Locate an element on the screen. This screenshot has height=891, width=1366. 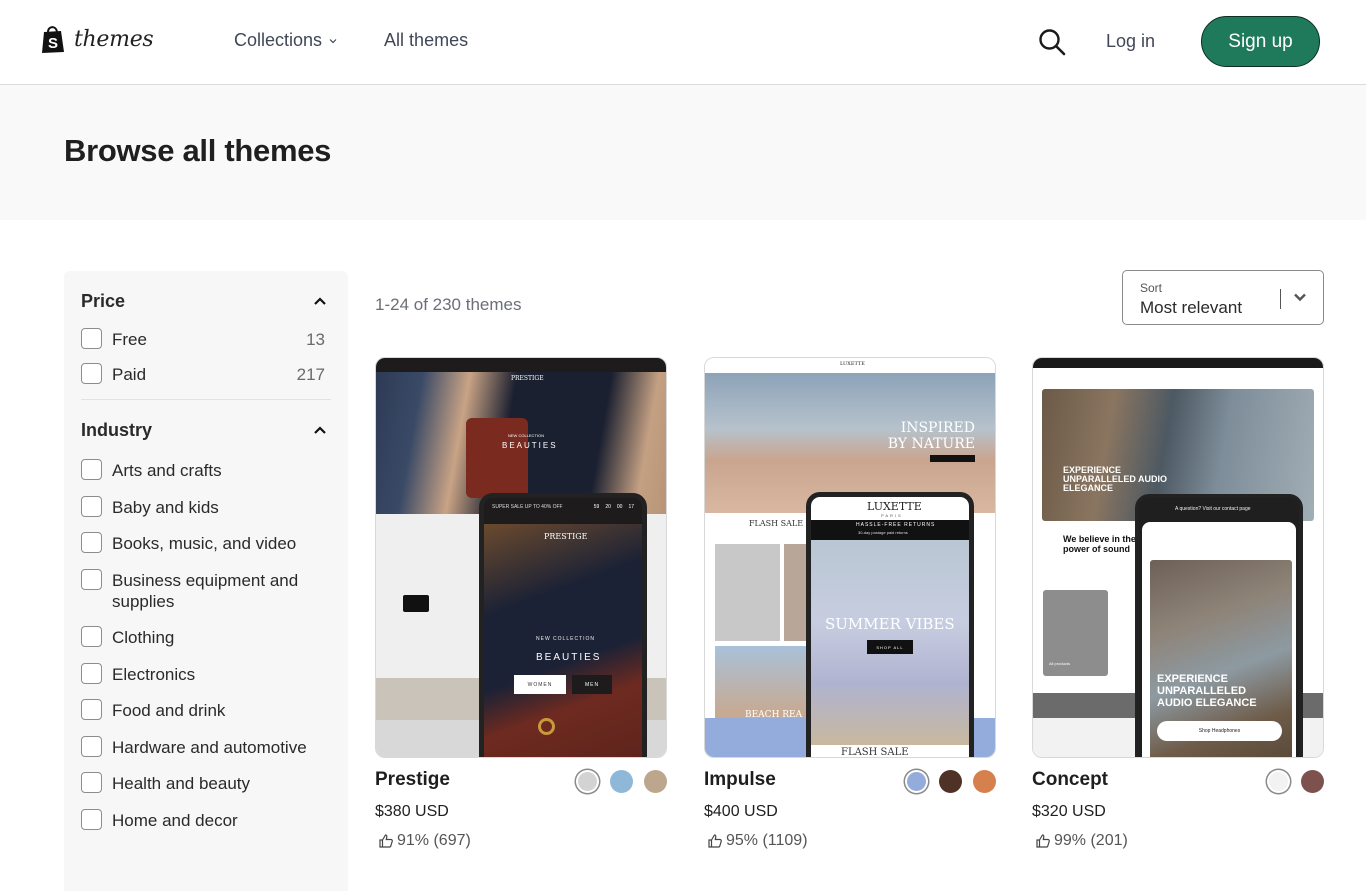
filter-industry-toggle: Industry is located at coordinates (206, 430).